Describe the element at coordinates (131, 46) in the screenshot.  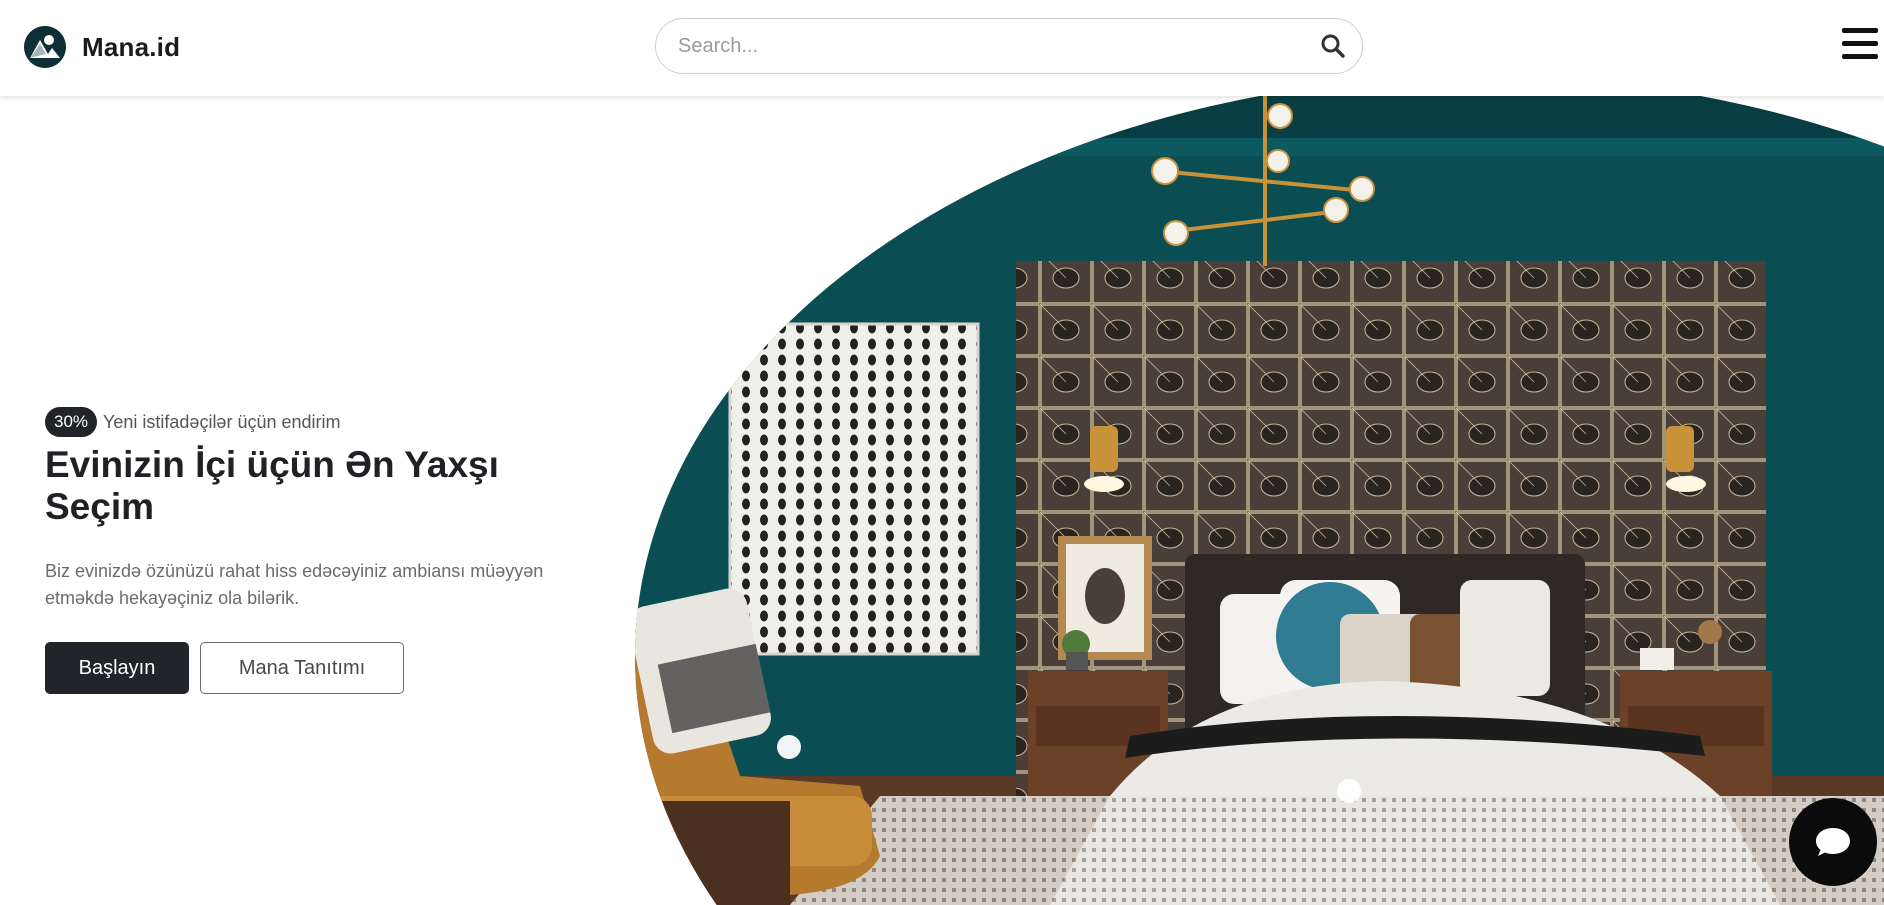
I see `brand-name: Mana.id` at that location.